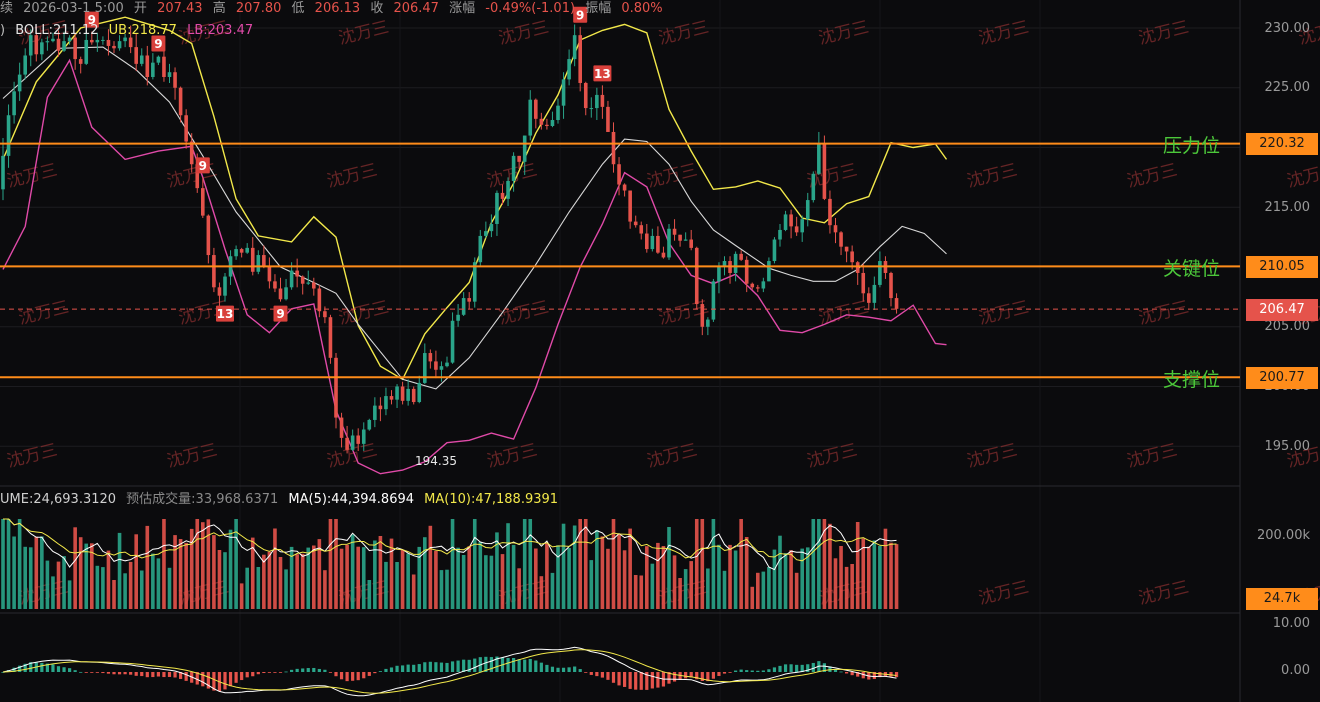 The height and width of the screenshot is (702, 1320). I want to click on level-tag-resistance: 220.32, so click(1282, 144).